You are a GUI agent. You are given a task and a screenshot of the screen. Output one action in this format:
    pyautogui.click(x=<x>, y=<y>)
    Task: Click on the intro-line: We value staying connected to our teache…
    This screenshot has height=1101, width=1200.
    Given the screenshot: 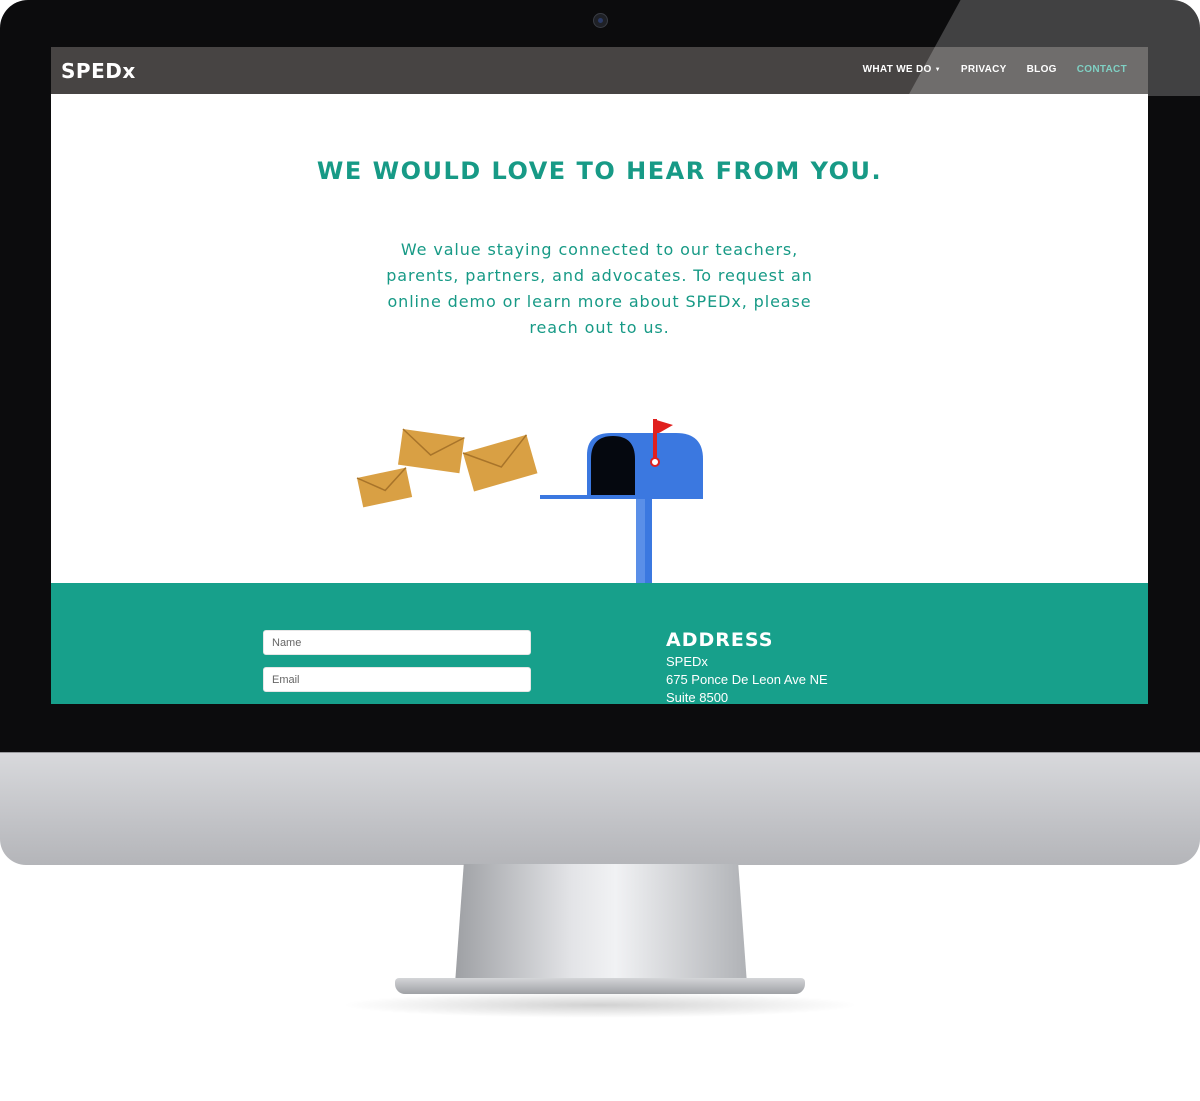 What is the action you would take?
    pyautogui.click(x=599, y=249)
    